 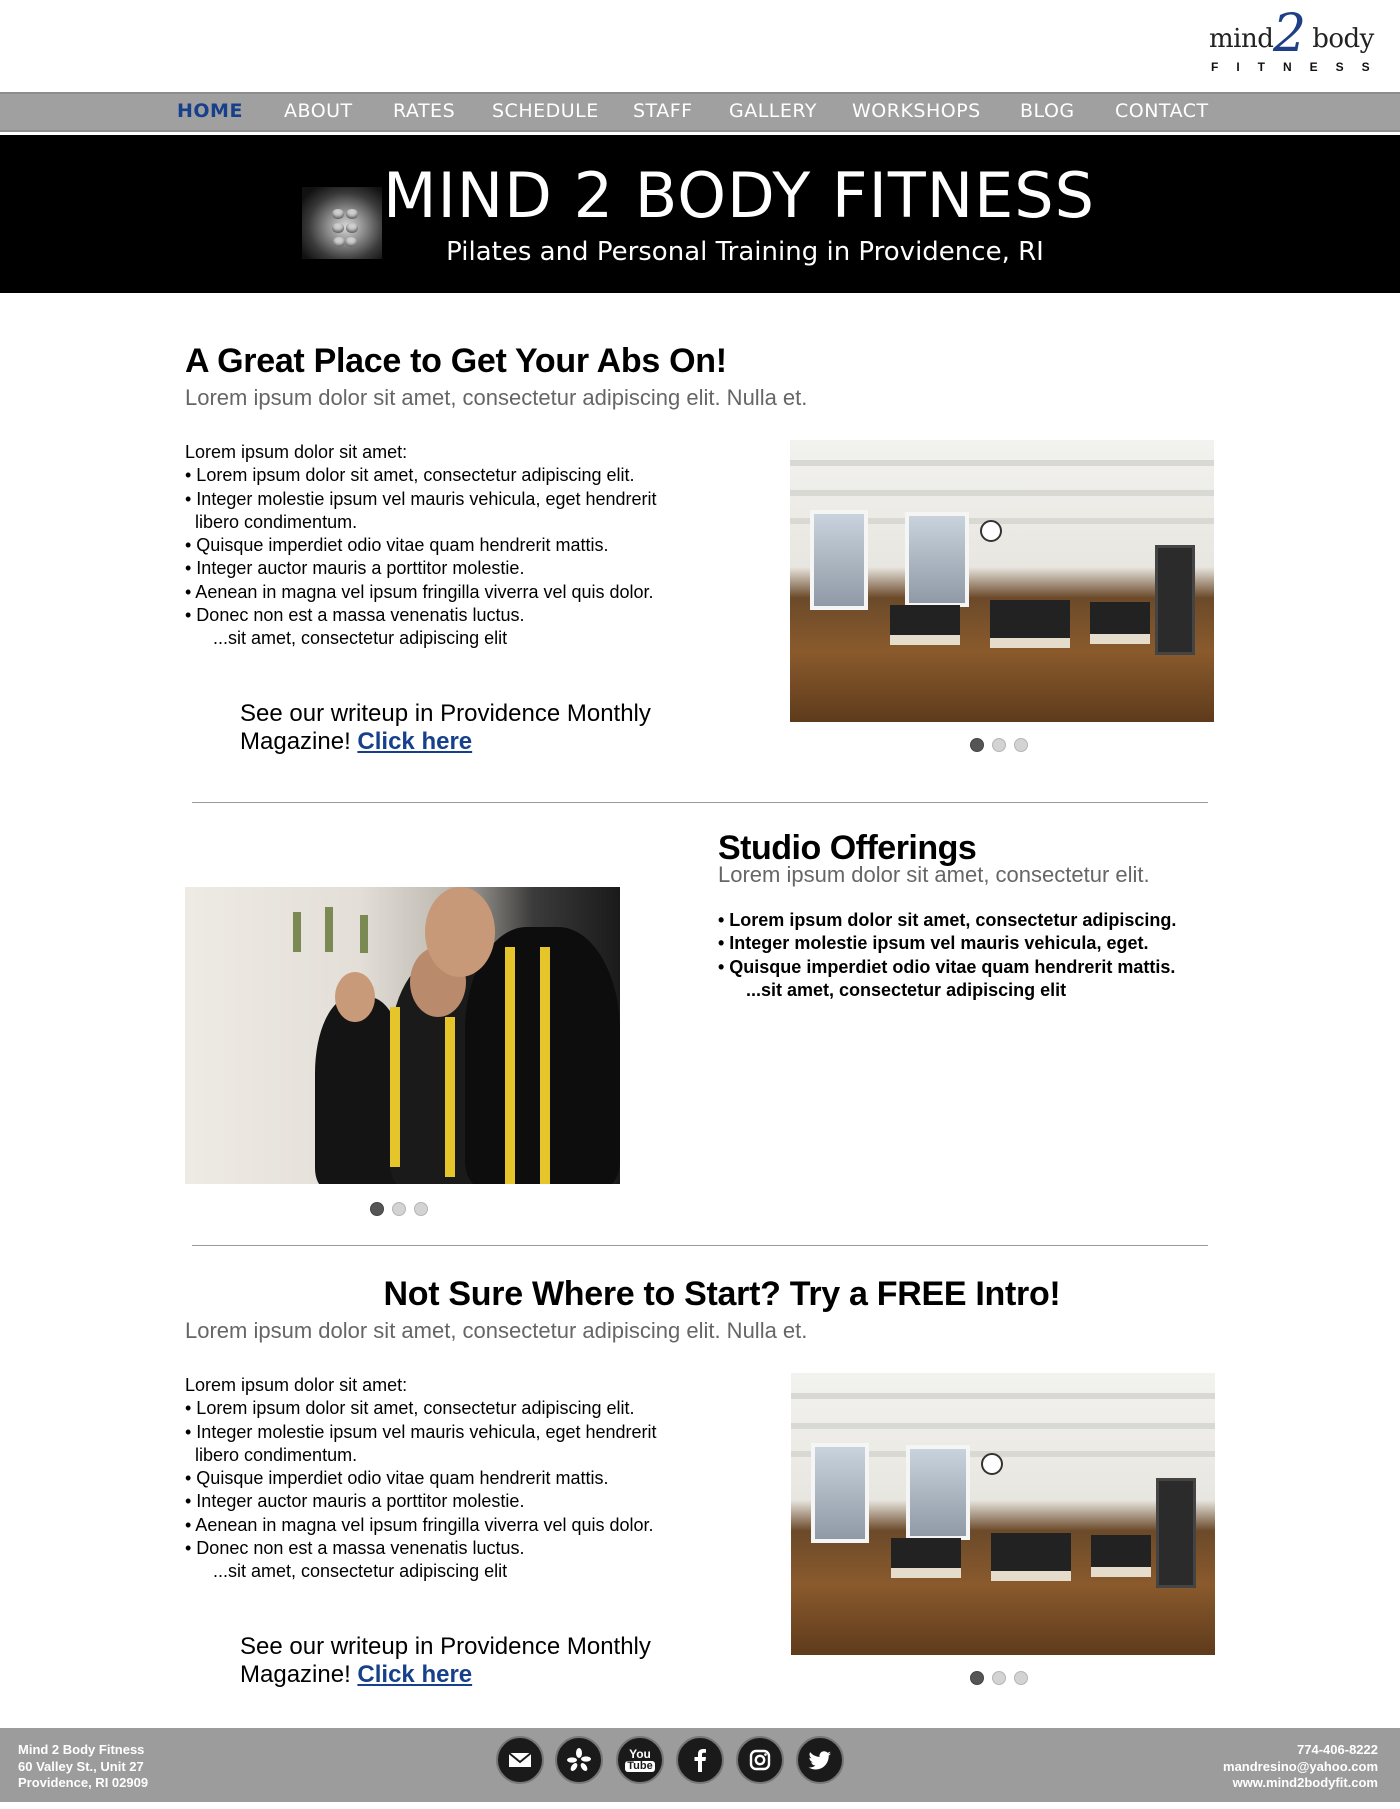 I want to click on nav-staff: STAFF, so click(x=663, y=111).